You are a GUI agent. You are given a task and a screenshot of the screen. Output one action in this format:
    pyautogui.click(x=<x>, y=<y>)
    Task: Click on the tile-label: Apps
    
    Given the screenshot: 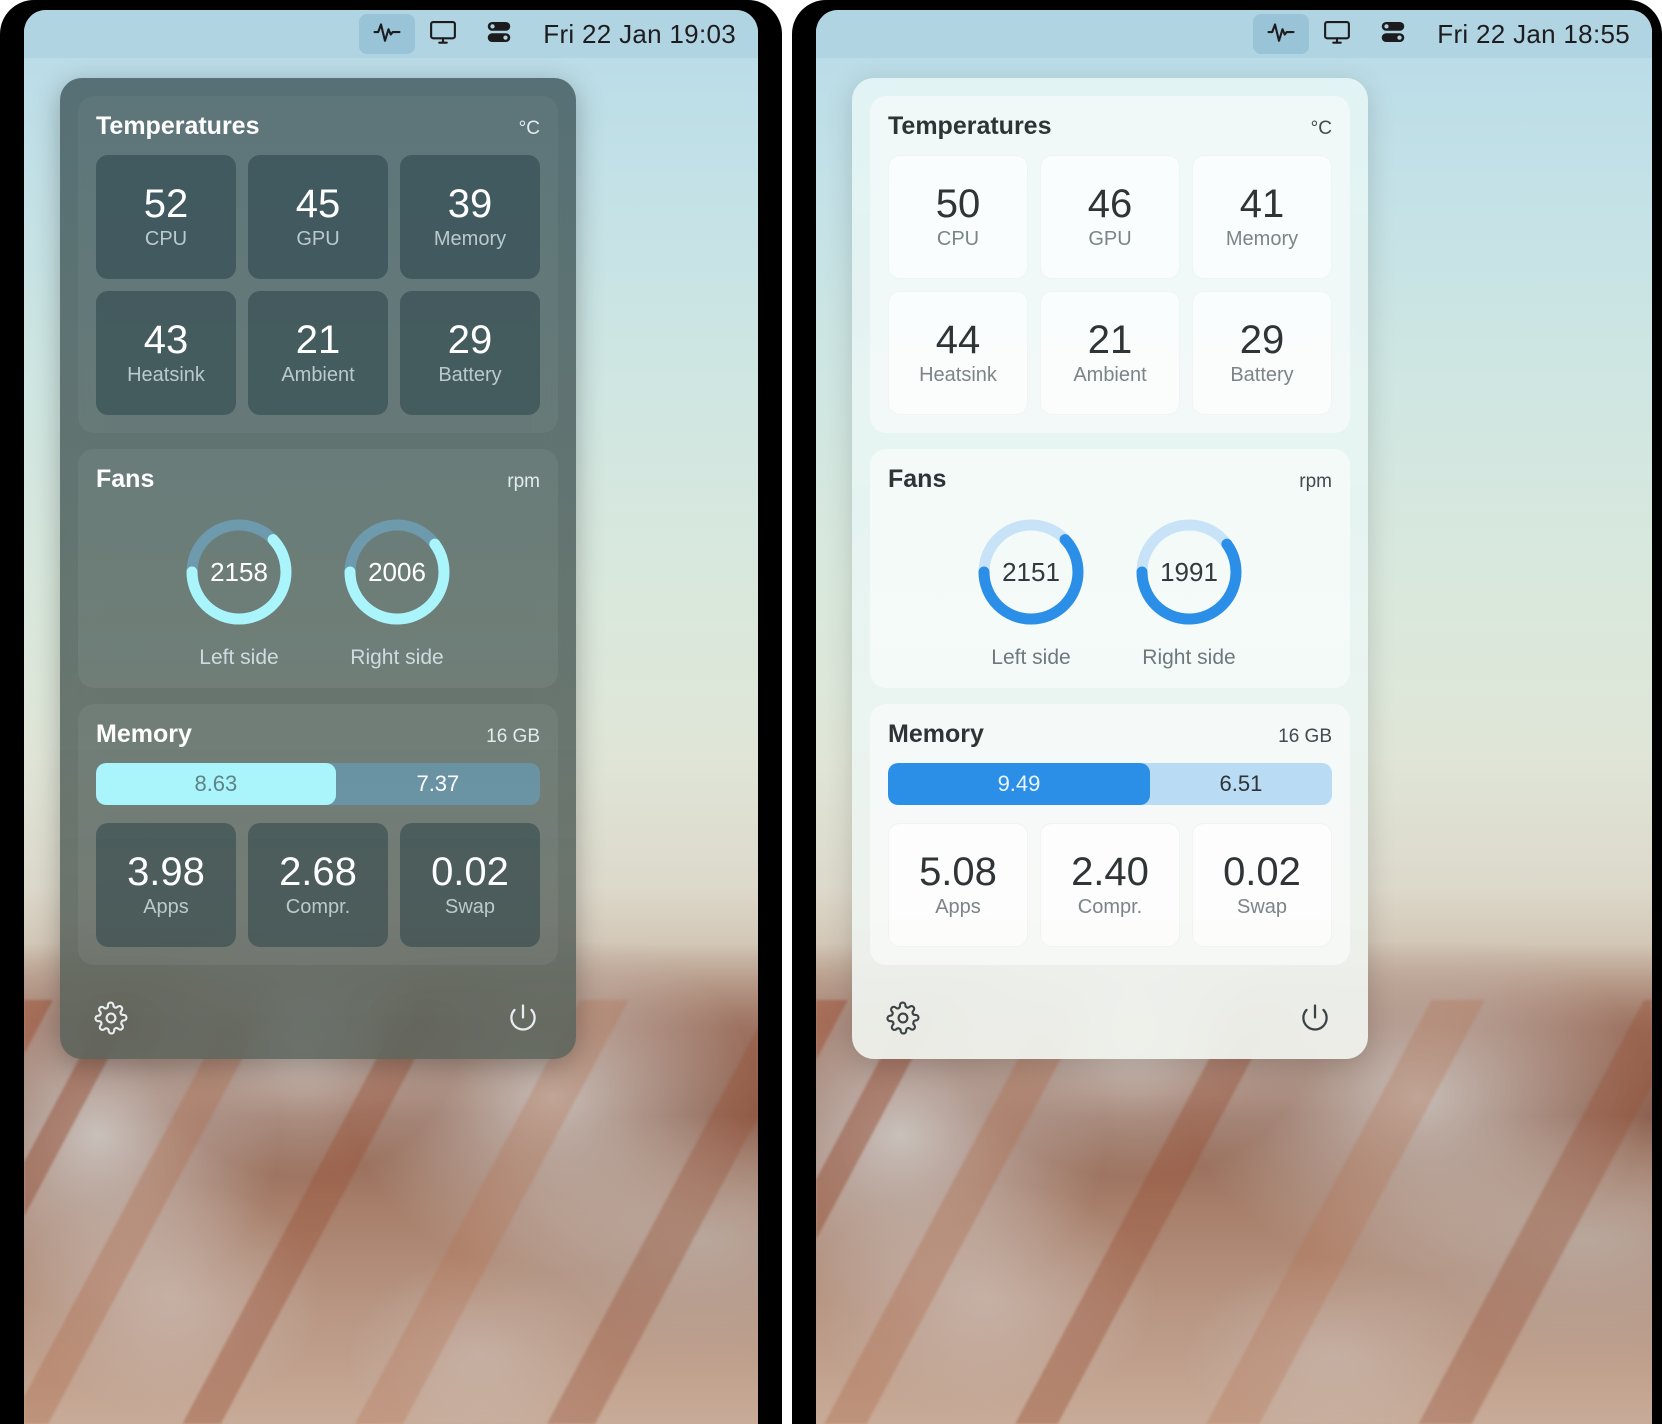 What is the action you would take?
    pyautogui.click(x=166, y=906)
    